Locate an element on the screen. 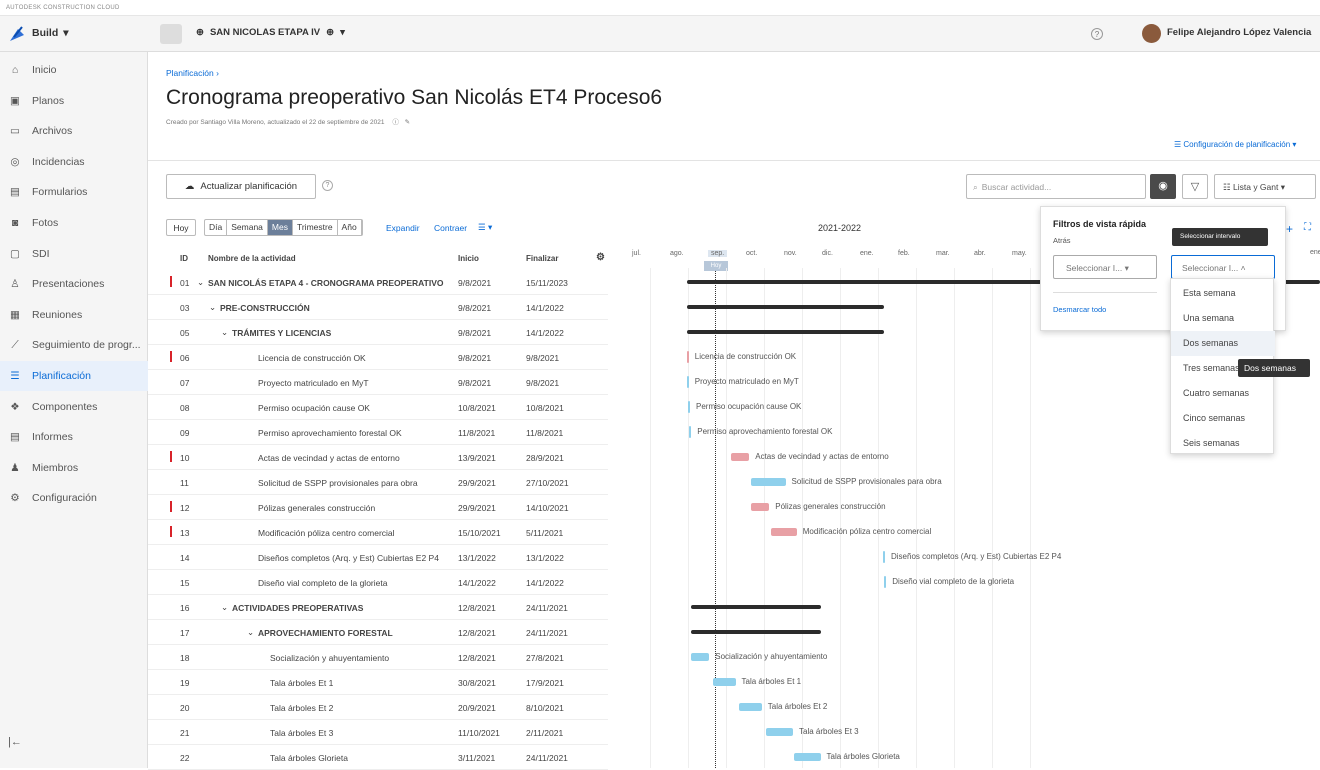 The width and height of the screenshot is (1320, 770). list-options-icon: ☰ ▾ is located at coordinates (485, 227).